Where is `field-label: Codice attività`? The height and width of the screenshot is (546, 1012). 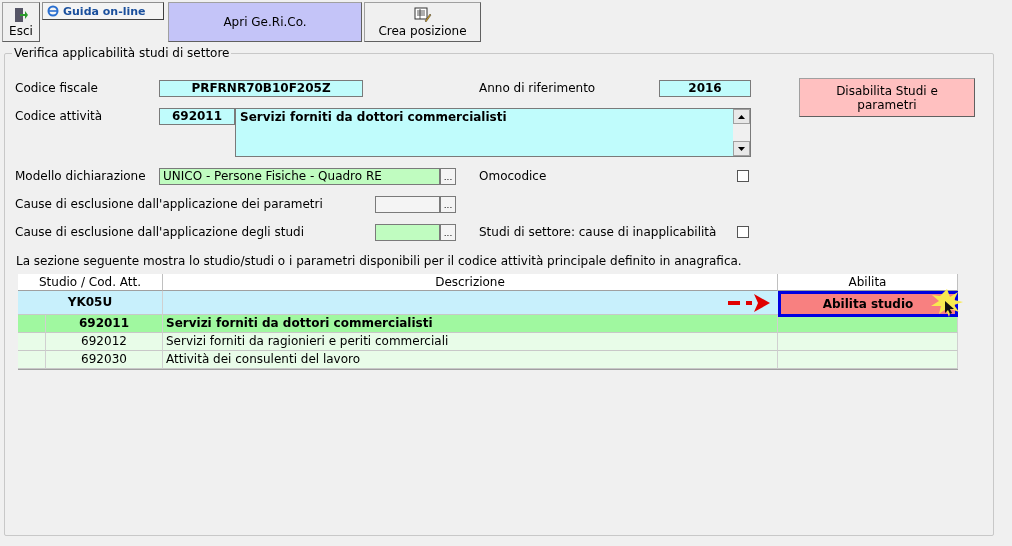
field-label: Codice attività is located at coordinates (59, 116).